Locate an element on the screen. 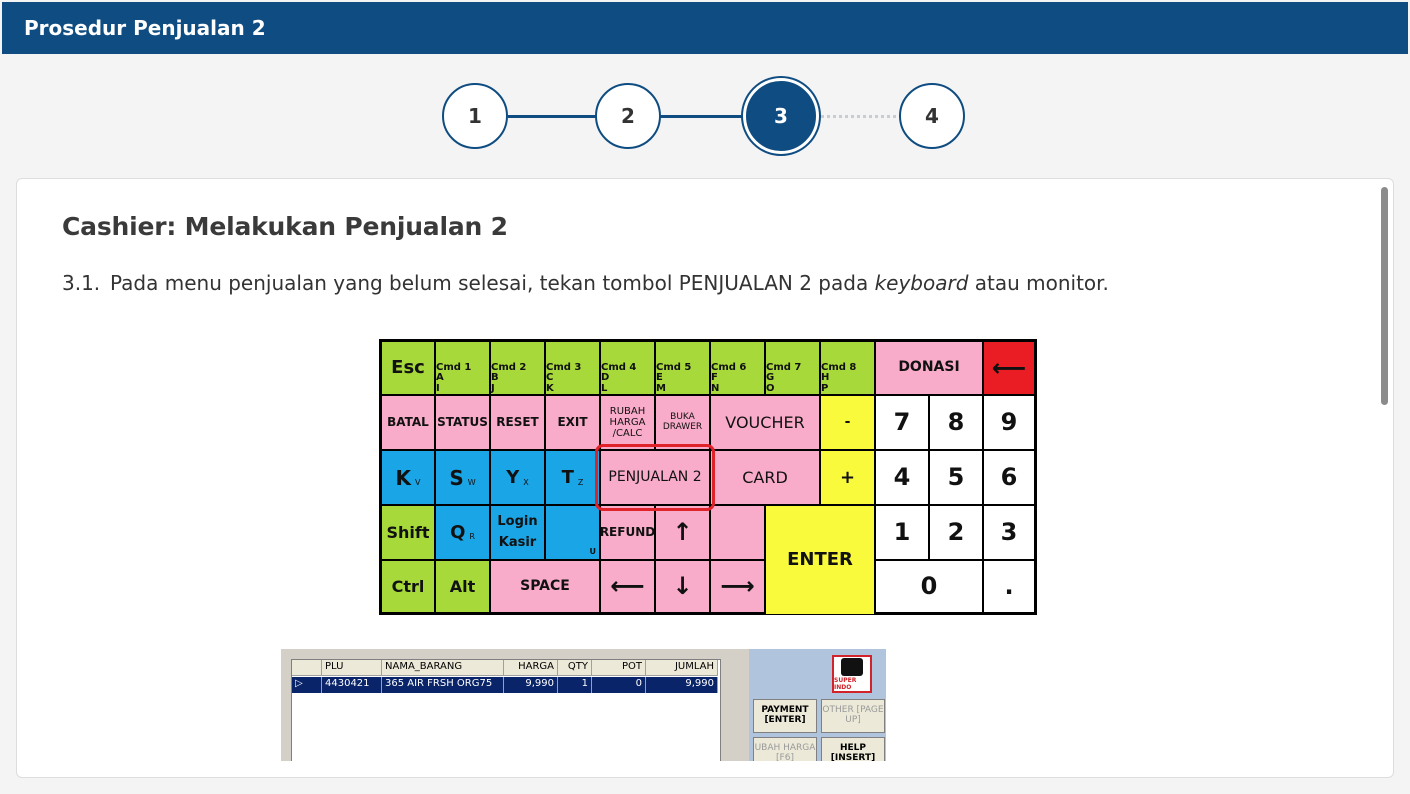 Image resolution: width=1410 pixels, height=794 pixels. ubah-harga-button: UBAH HARGA [F6] is located at coordinates (785, 749).